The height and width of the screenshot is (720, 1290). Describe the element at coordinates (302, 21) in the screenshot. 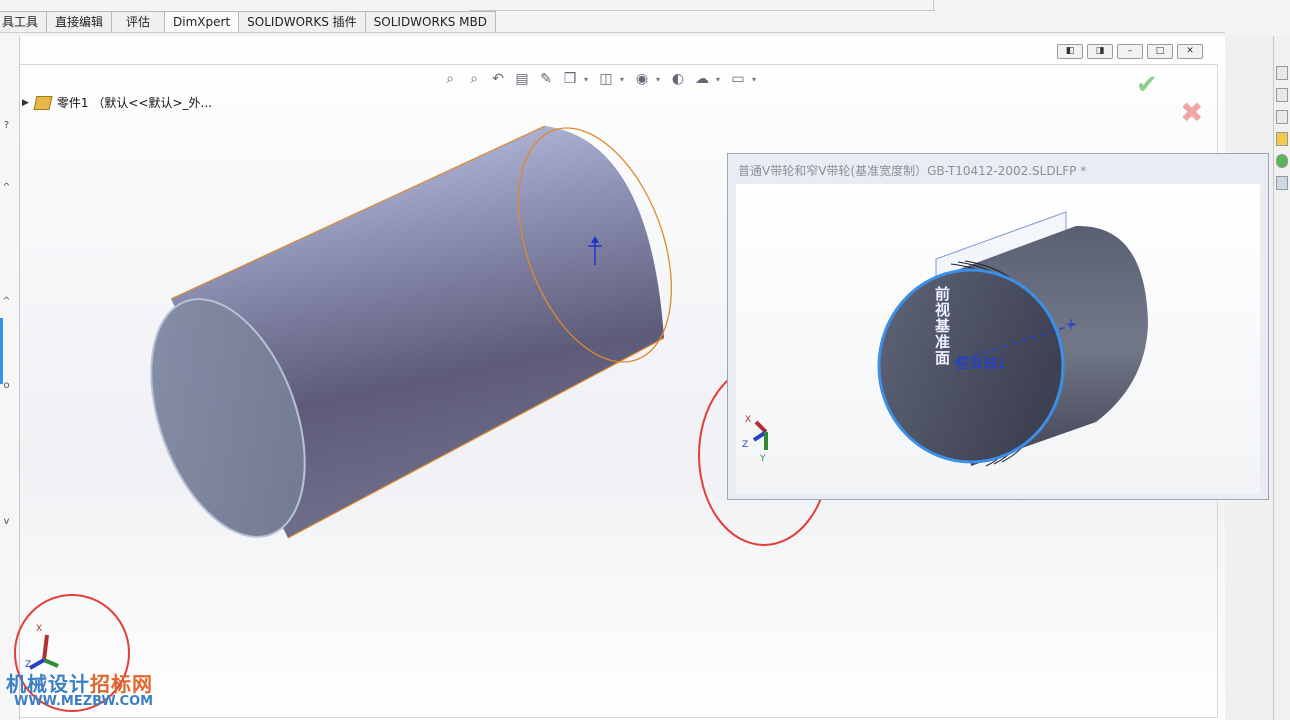

I see `tab-solidworks-addins: SOLIDWORKS 插件` at that location.